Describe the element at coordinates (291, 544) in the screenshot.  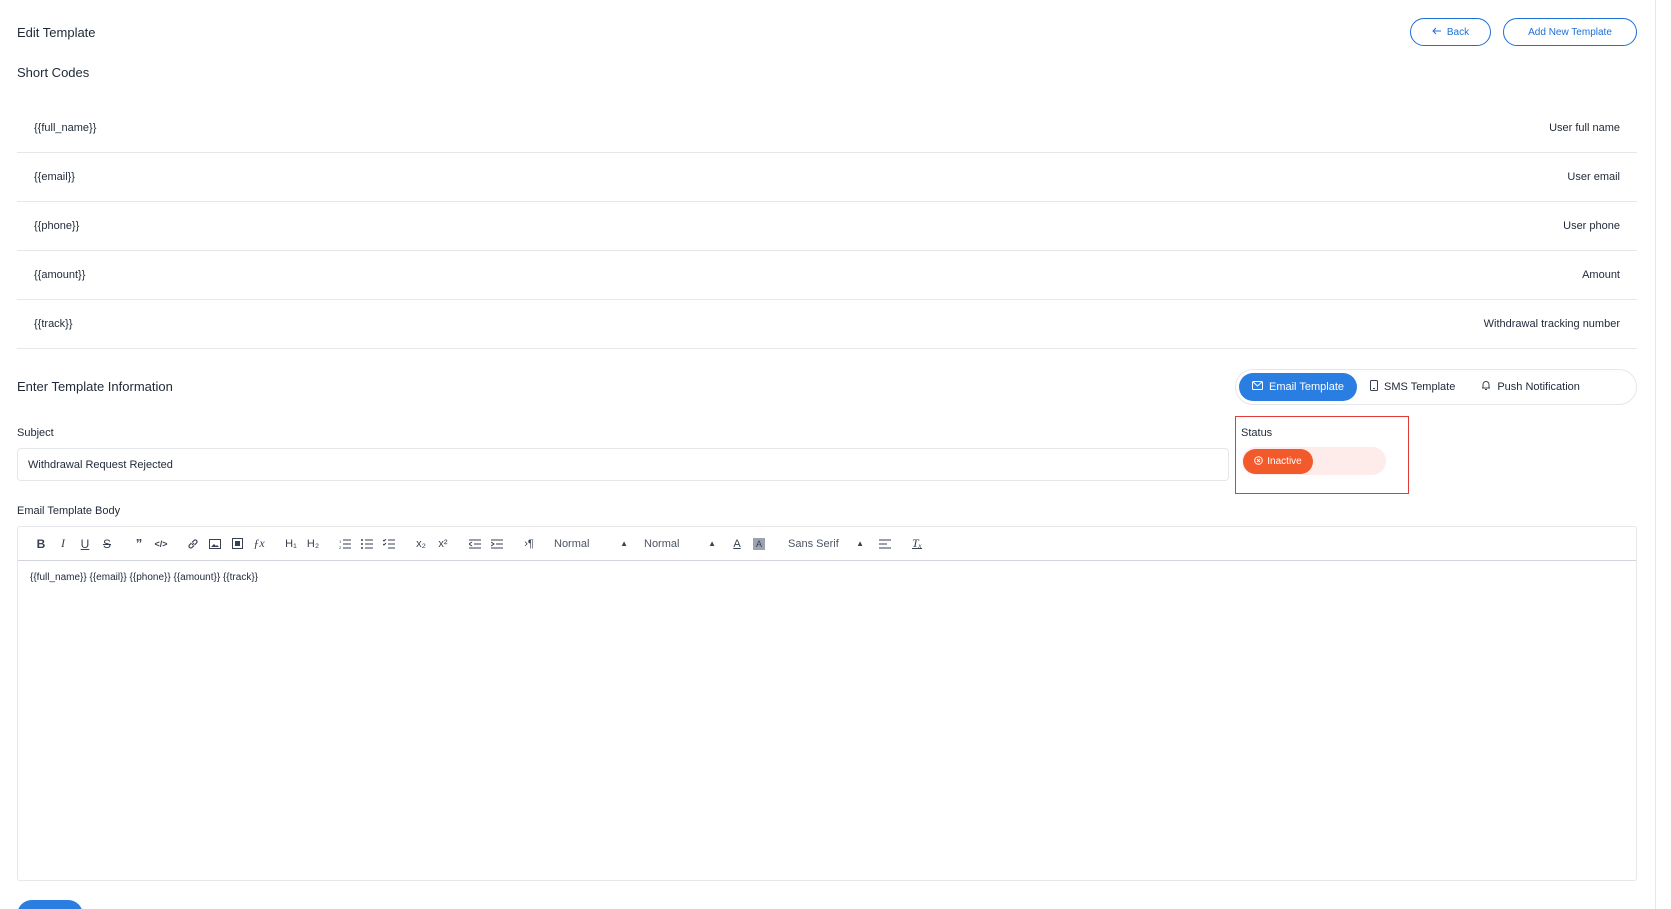
I see `heading-1-icon: H₁` at that location.